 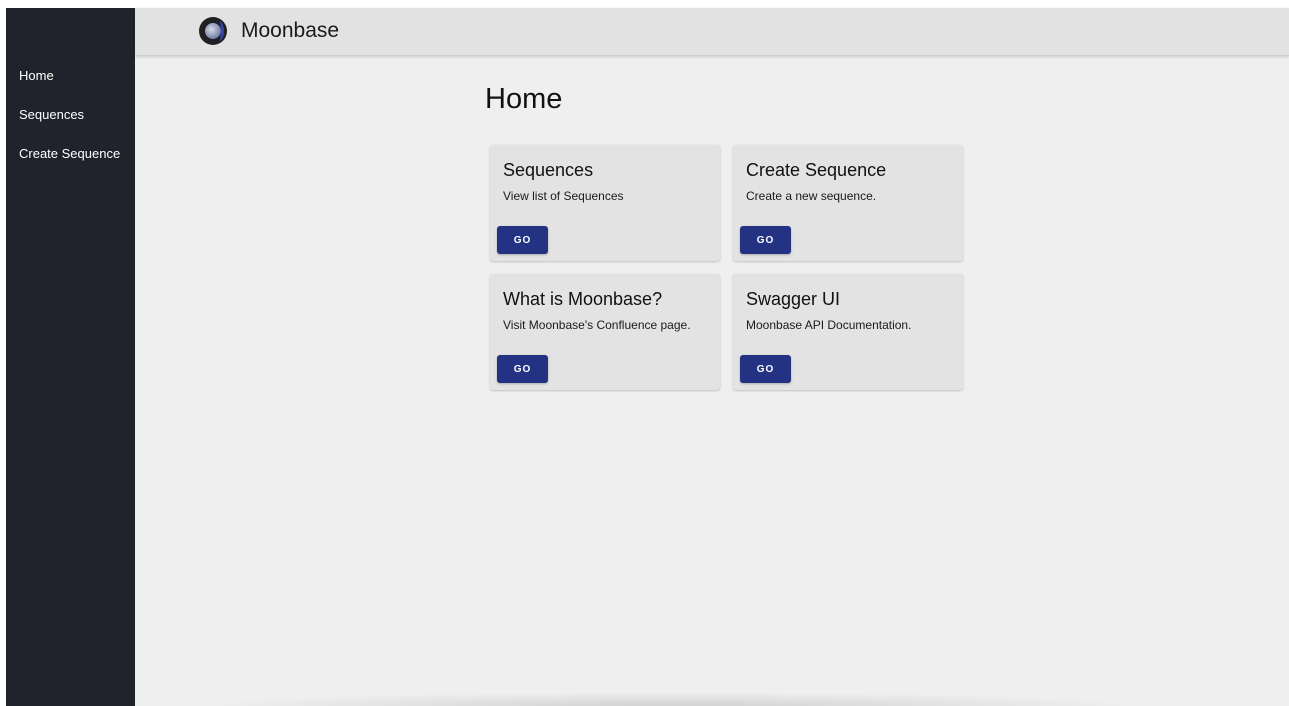 I want to click on sidebar-item-home: Home, so click(x=70, y=87).